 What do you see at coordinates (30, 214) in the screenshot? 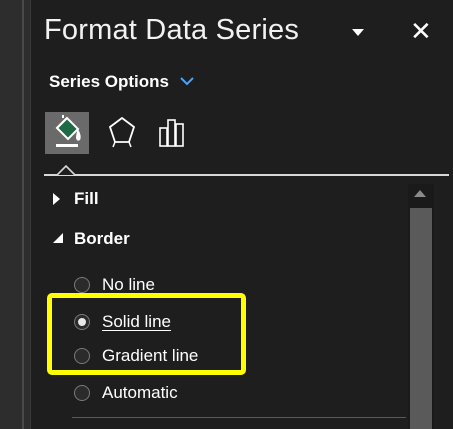
I see `pane-divider` at bounding box center [30, 214].